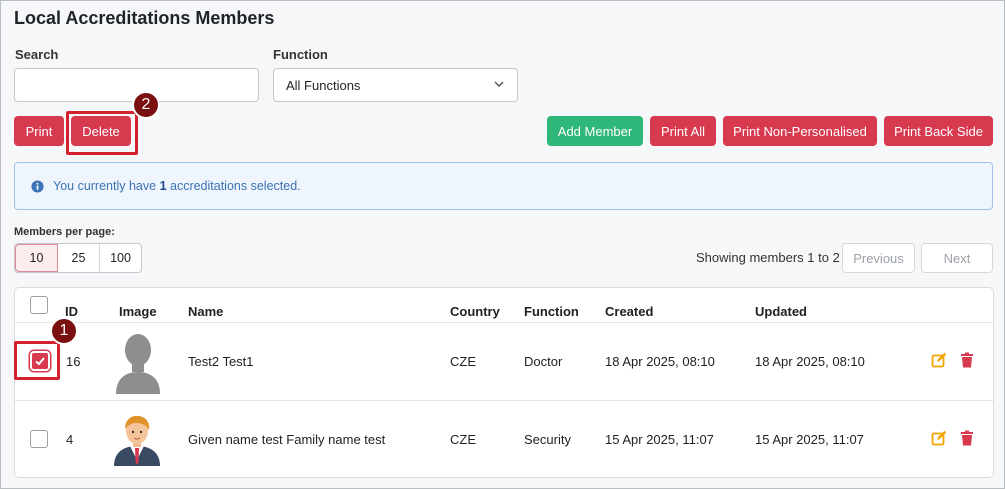  What do you see at coordinates (475, 311) in the screenshot?
I see `header-country: Country` at bounding box center [475, 311].